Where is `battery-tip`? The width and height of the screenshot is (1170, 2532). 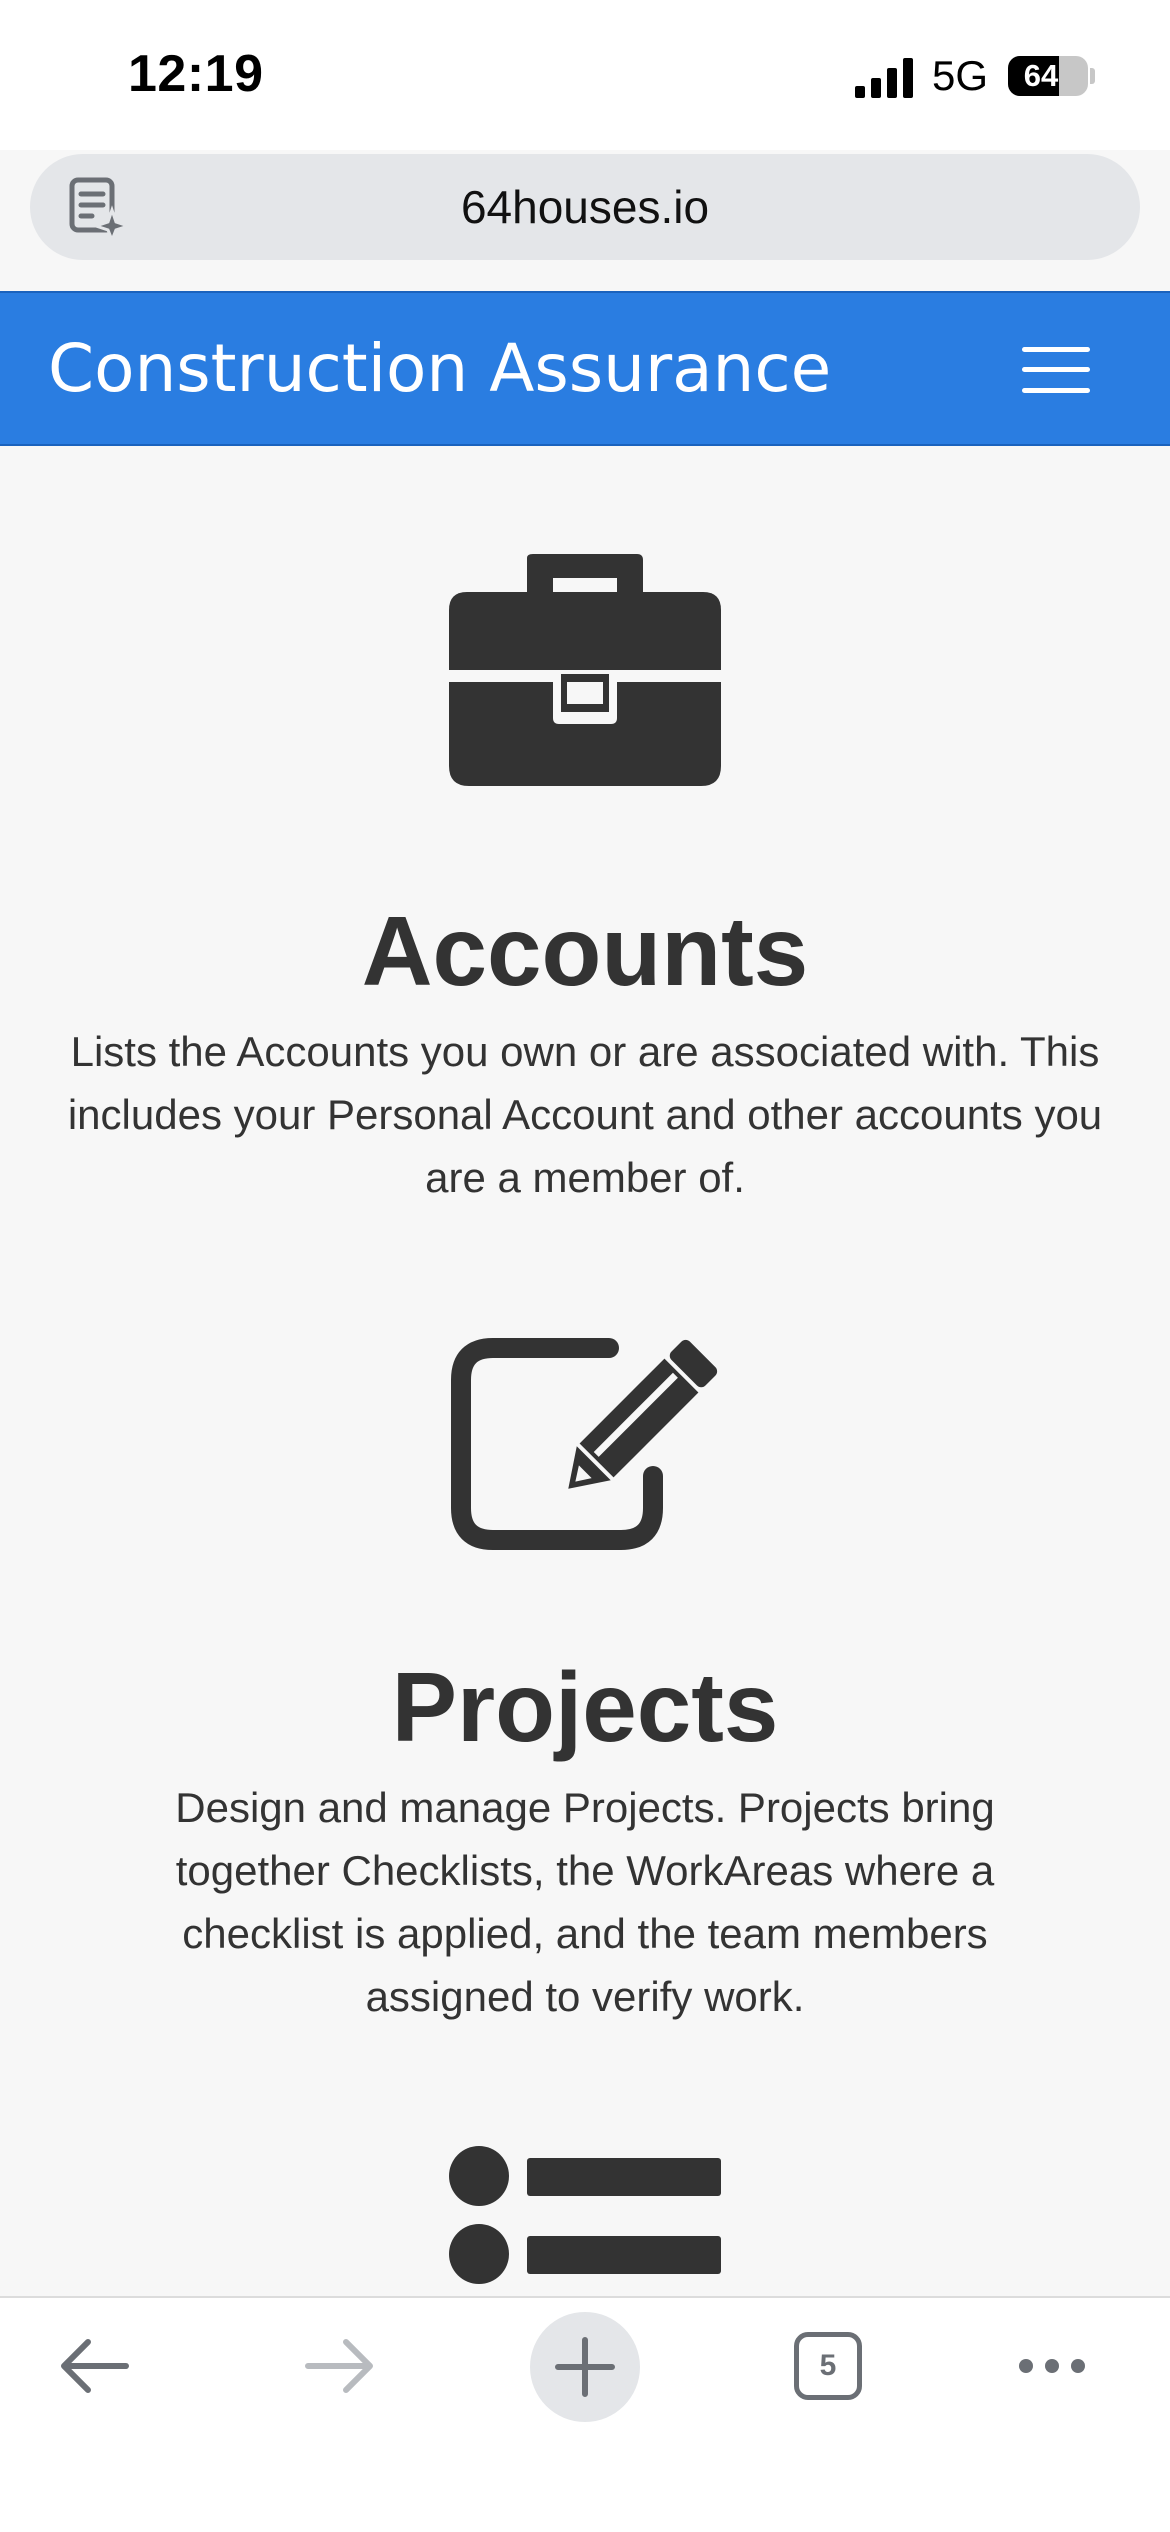 battery-tip is located at coordinates (1092, 76).